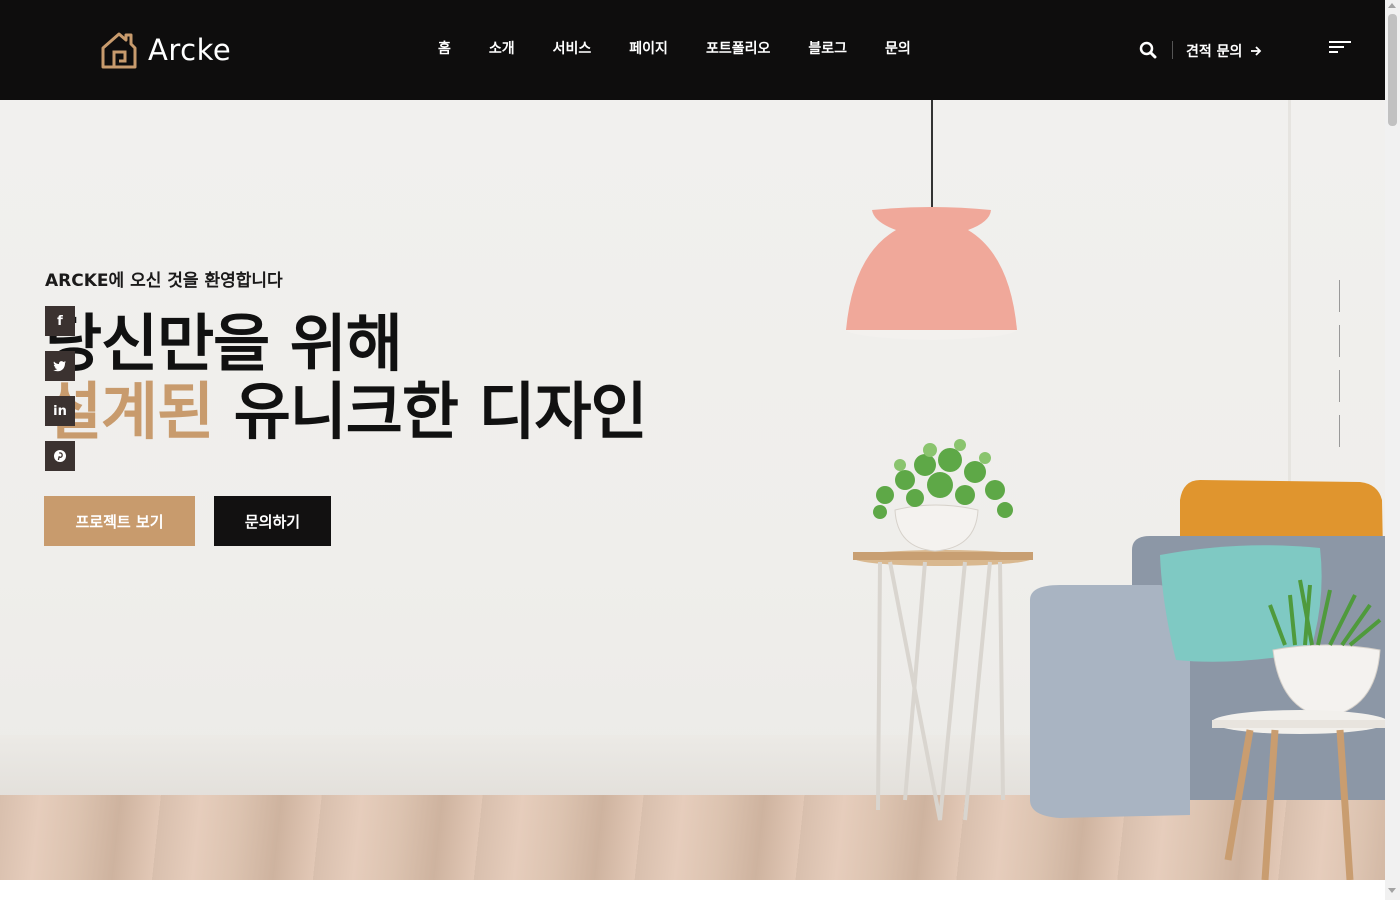  Describe the element at coordinates (1392, 450) in the screenshot. I see `page-scrollbar` at that location.